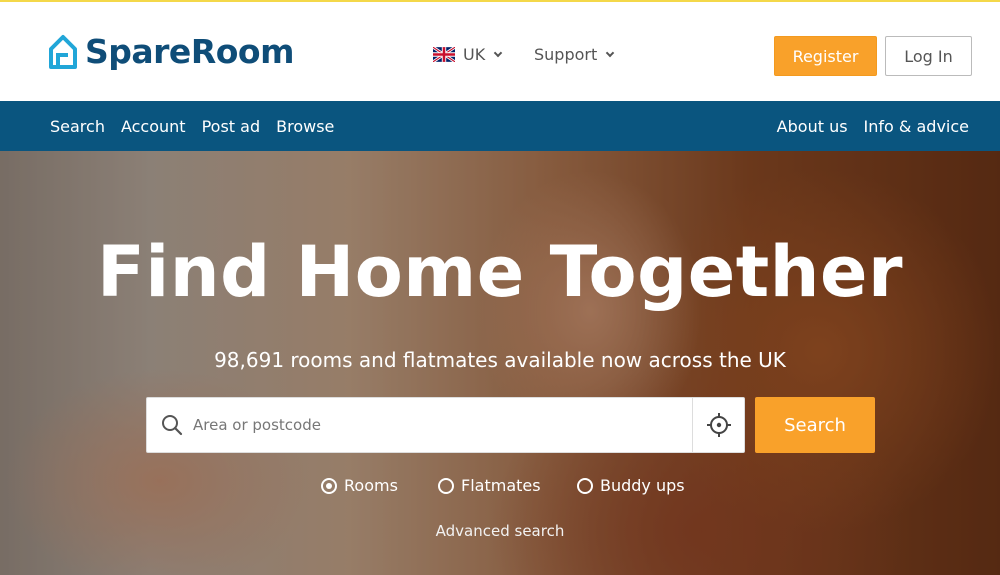 This screenshot has height=575, width=1000. I want to click on locate-me-button, so click(718, 425).